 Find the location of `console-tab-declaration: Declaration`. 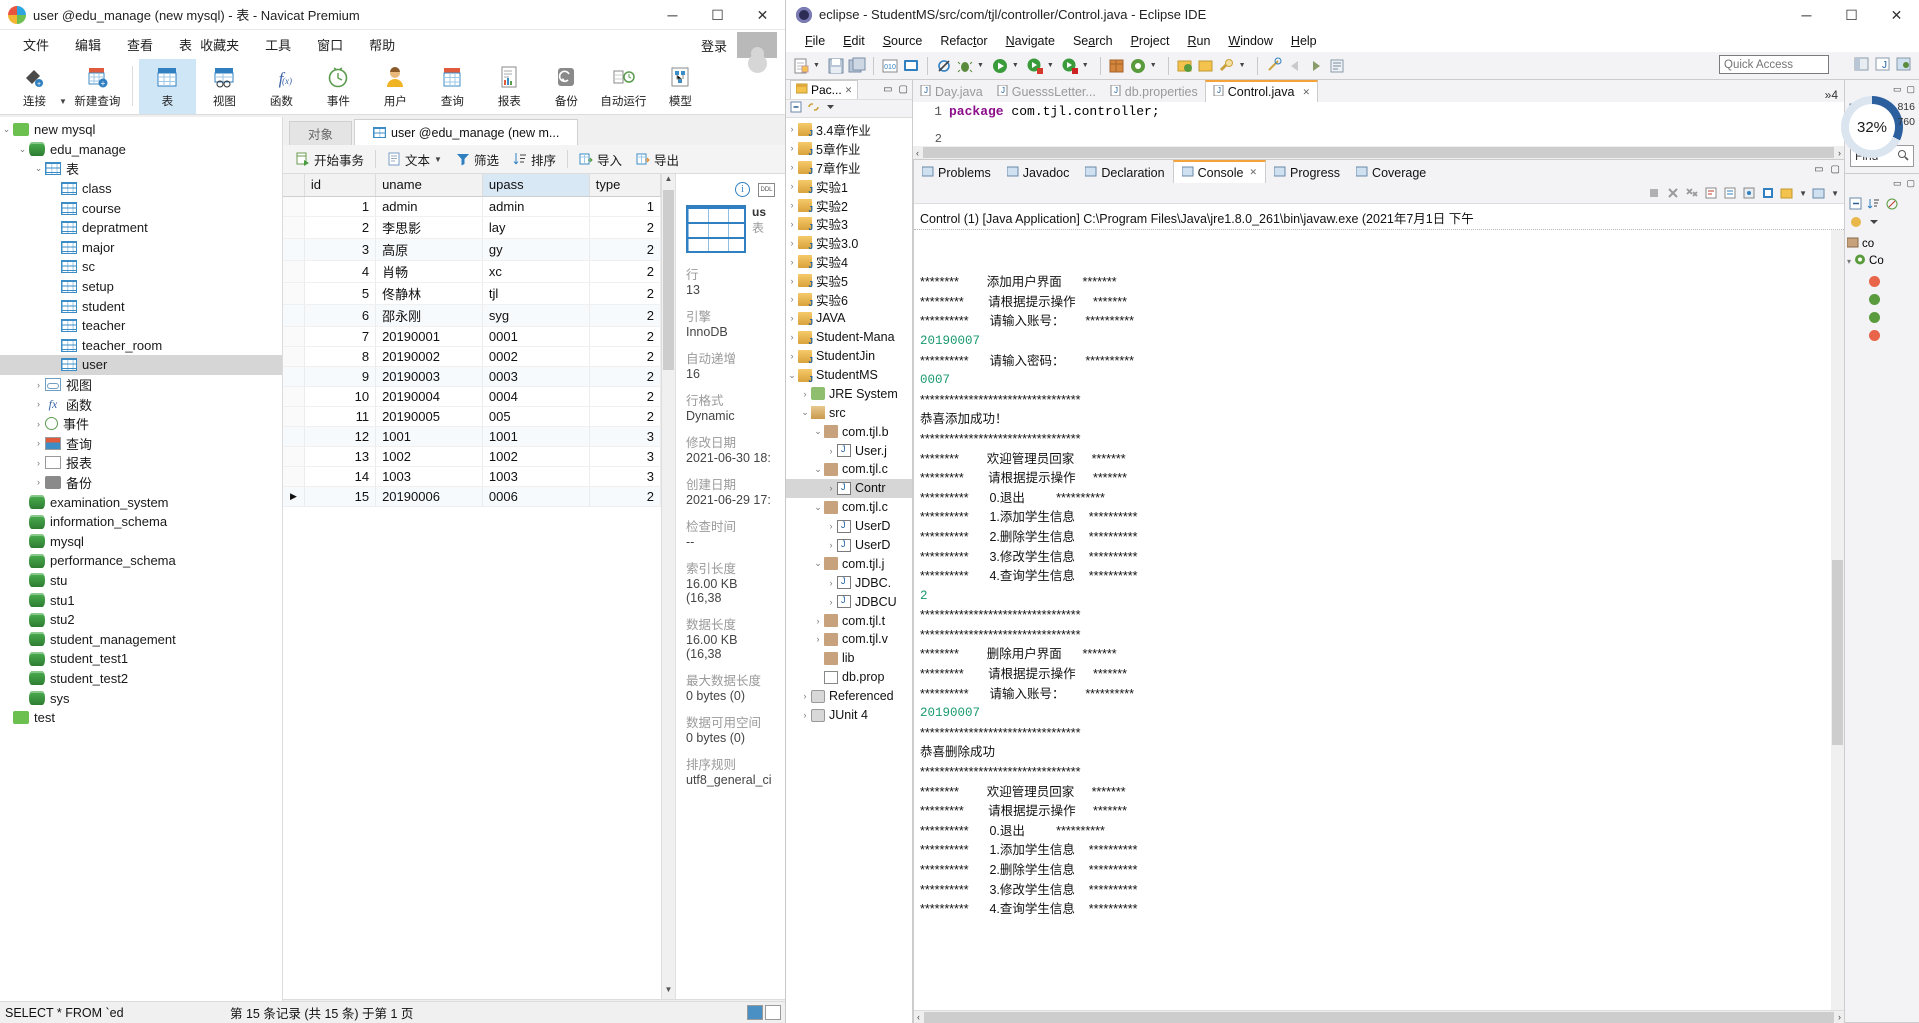

console-tab-declaration: Declaration is located at coordinates (1124, 172).